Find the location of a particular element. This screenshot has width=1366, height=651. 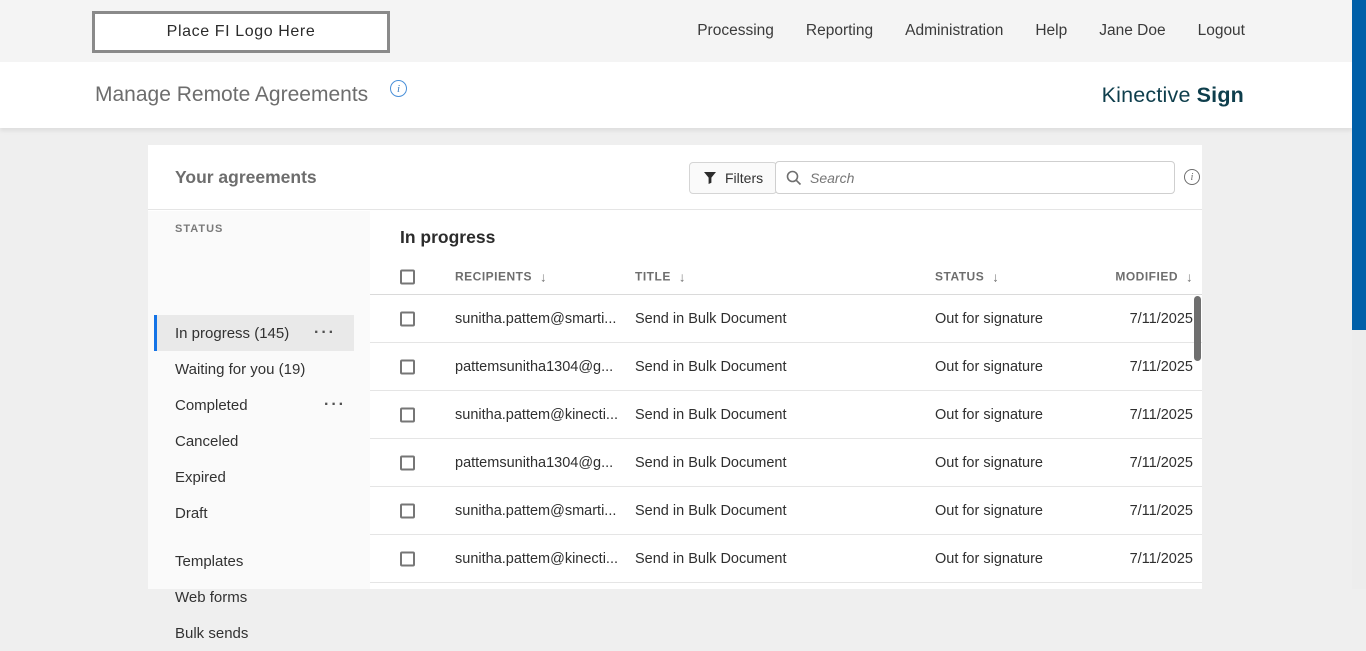

page-title: Manage Remote Agreements is located at coordinates (232, 94).